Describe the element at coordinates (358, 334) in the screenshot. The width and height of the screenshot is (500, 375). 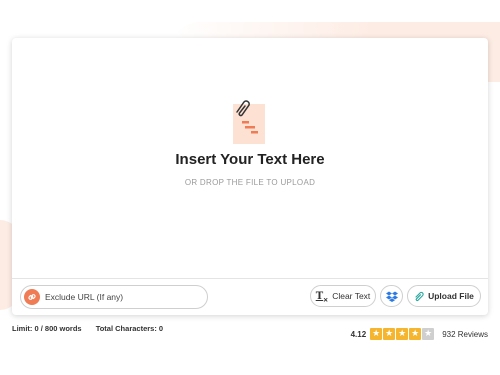
I see `rating-value: 4.12` at that location.